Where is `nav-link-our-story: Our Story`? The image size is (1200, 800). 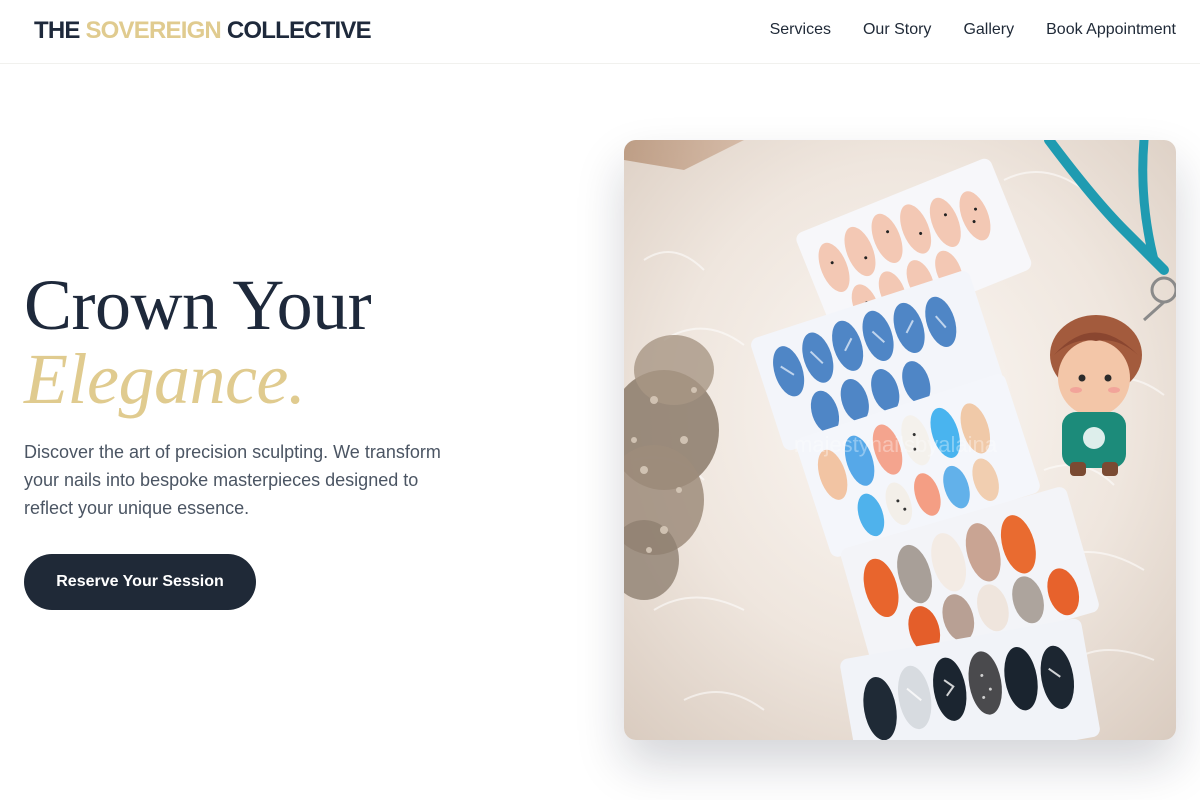 nav-link-our-story: Our Story is located at coordinates (897, 30).